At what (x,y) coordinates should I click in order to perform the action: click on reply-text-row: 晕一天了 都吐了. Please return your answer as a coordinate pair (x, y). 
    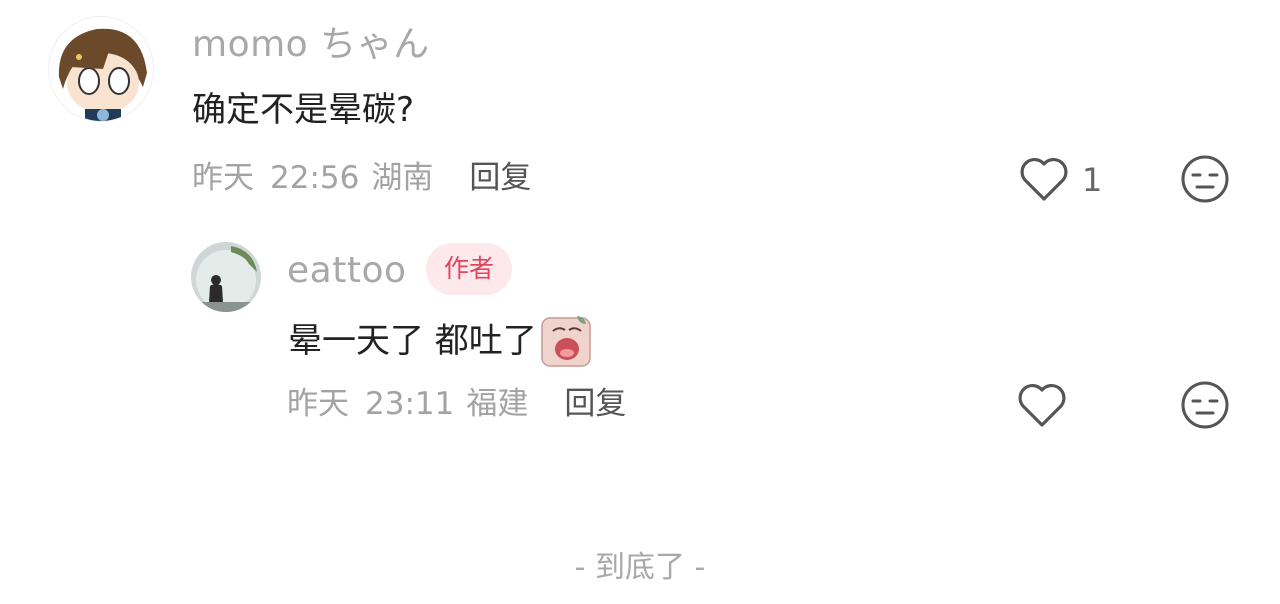
    Looking at the image, I should click on (439, 341).